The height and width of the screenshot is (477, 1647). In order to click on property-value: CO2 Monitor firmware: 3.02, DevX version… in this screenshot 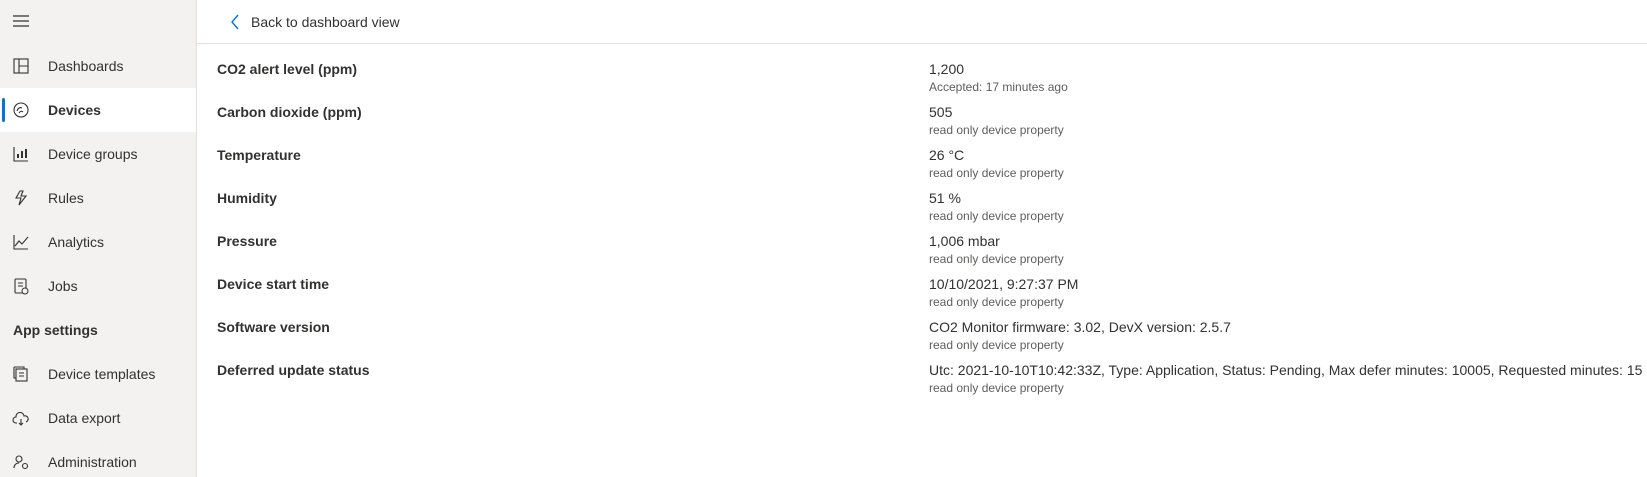, I will do `click(1080, 327)`.